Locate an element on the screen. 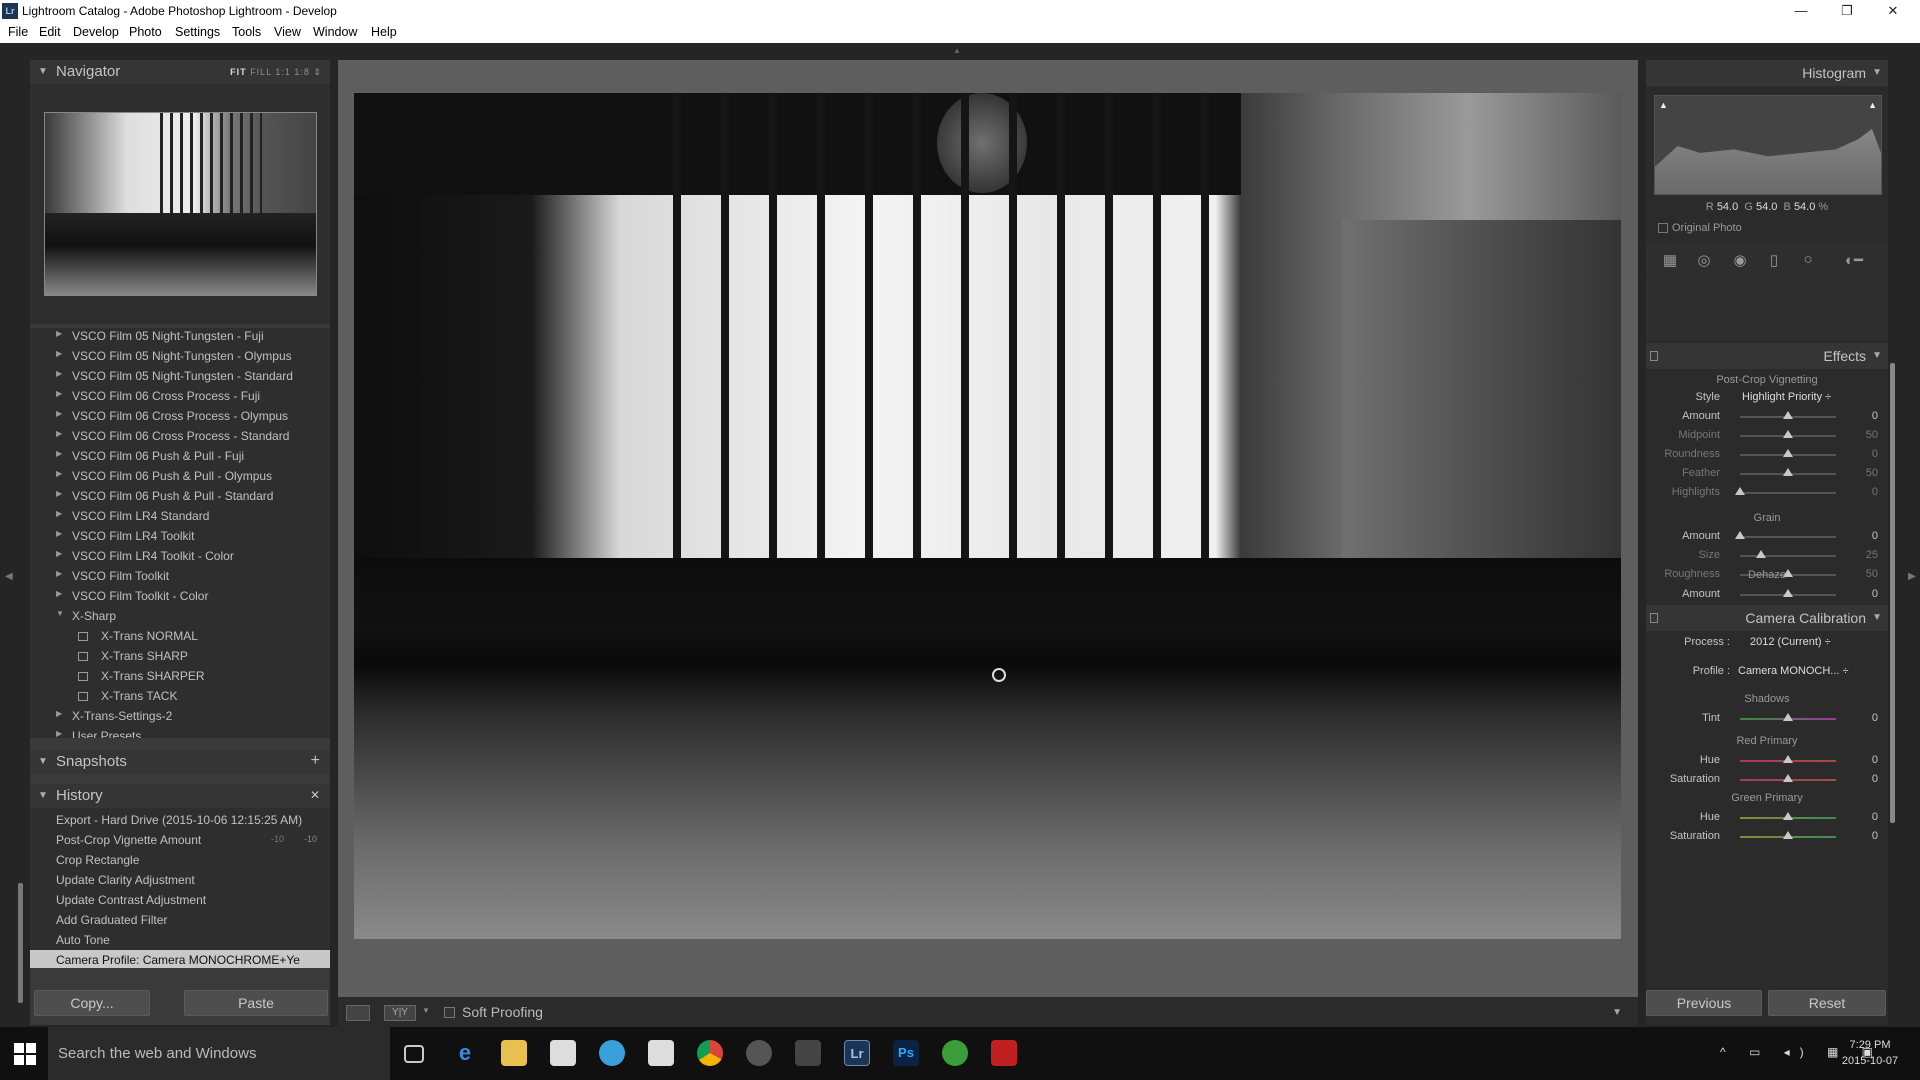  app-blue-icon is located at coordinates (612, 1053).